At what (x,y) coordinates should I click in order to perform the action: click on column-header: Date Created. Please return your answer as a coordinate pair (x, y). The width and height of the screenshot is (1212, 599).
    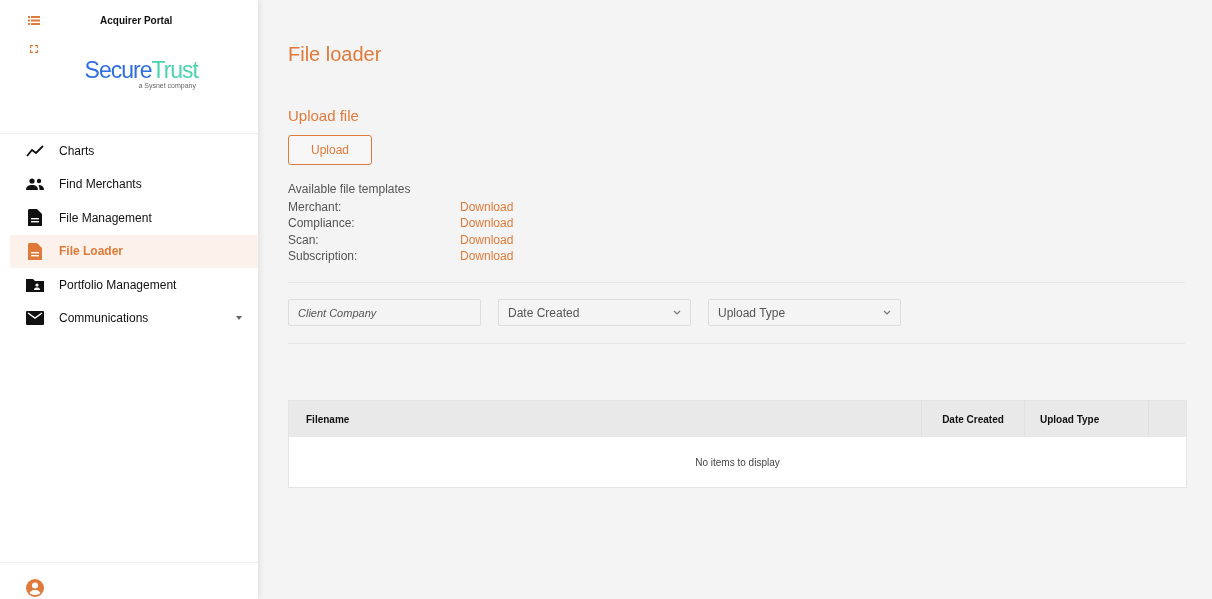
    Looking at the image, I should click on (972, 419).